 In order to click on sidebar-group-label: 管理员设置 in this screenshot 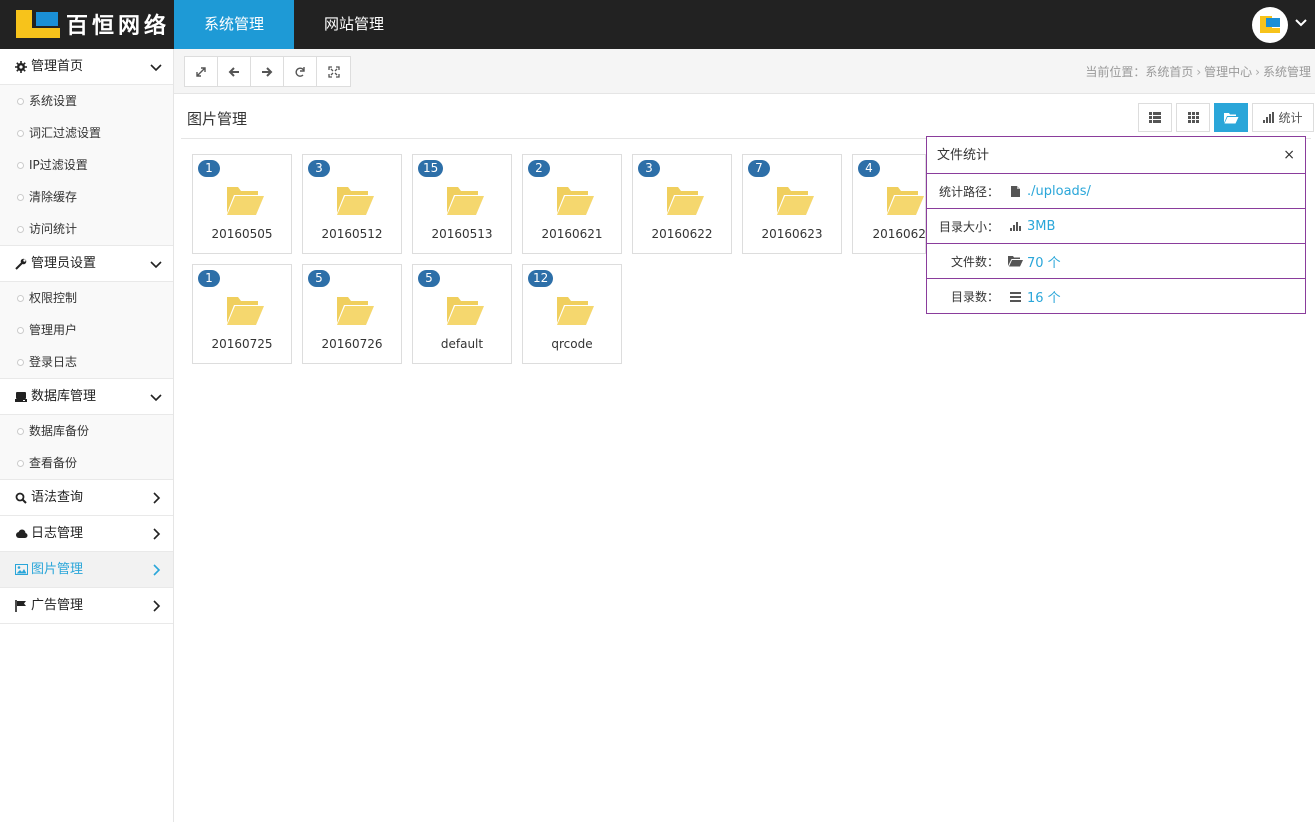, I will do `click(64, 263)`.